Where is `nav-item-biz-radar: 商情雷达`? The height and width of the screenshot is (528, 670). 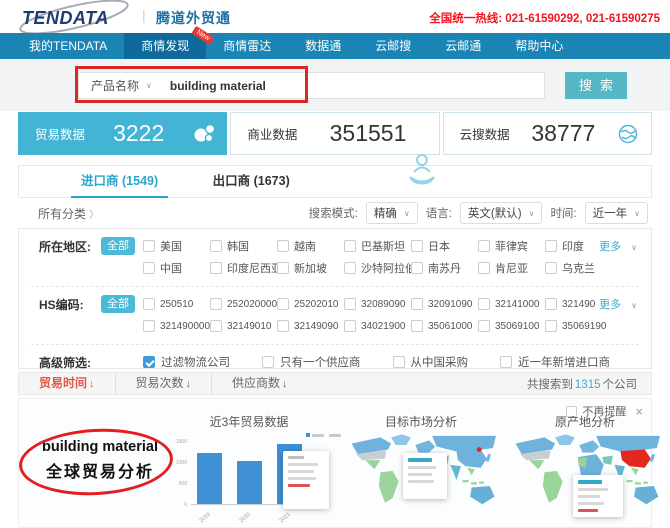
nav-item-biz-radar: 商情雷达 is located at coordinates (247, 46).